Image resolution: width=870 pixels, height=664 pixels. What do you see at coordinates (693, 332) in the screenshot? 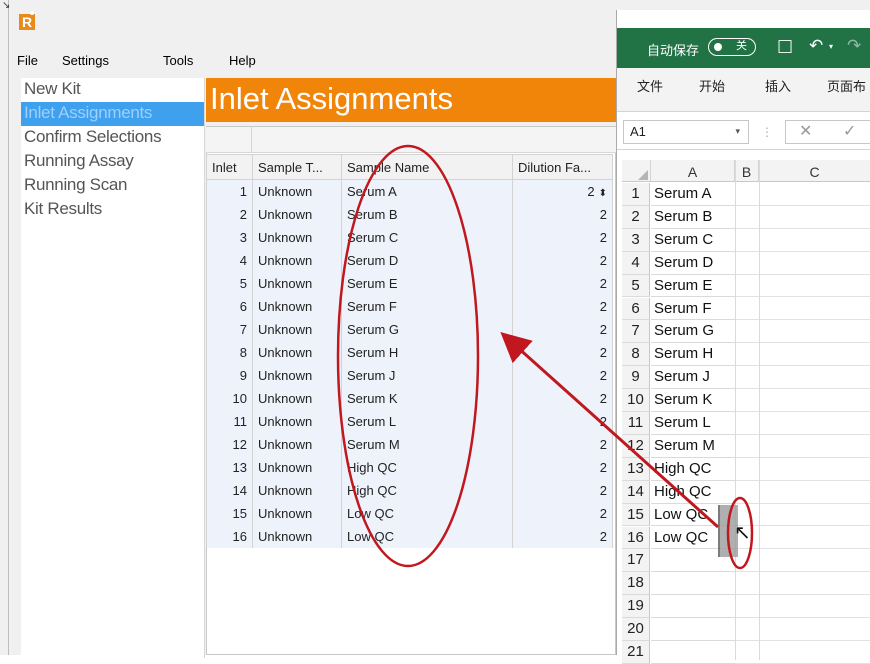
I see `cell-a: Serum G` at bounding box center [693, 332].